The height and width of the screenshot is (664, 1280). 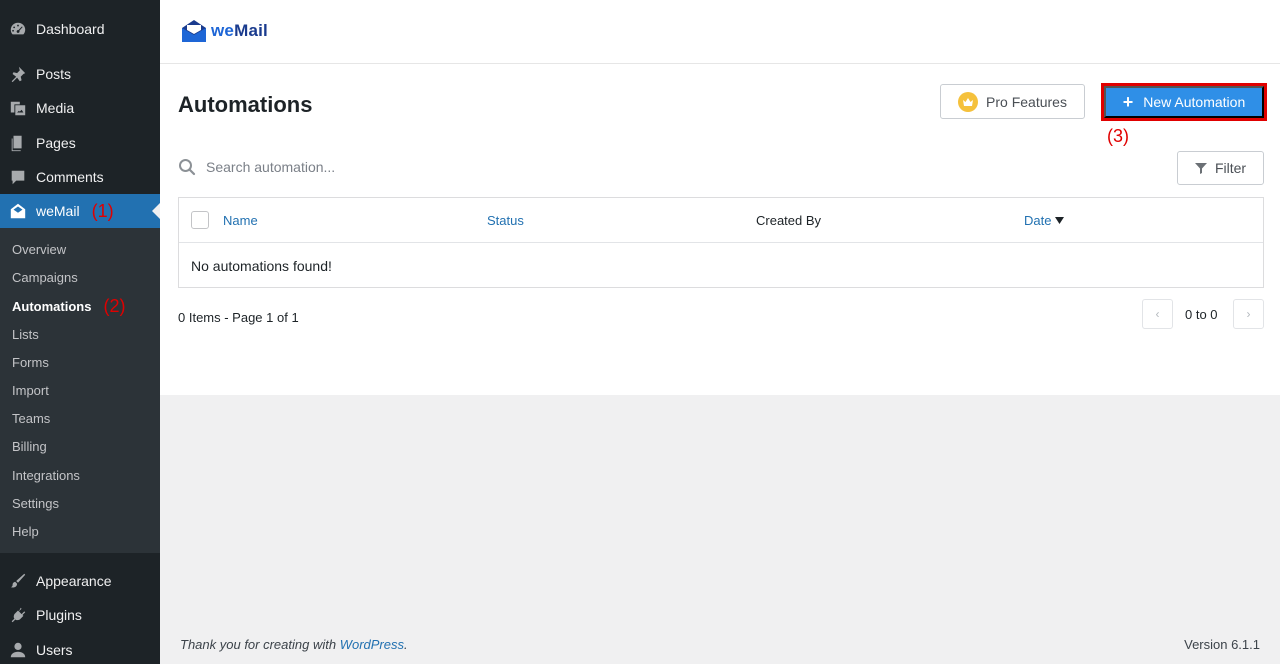 What do you see at coordinates (1060, 220) in the screenshot?
I see `sort-down-icon` at bounding box center [1060, 220].